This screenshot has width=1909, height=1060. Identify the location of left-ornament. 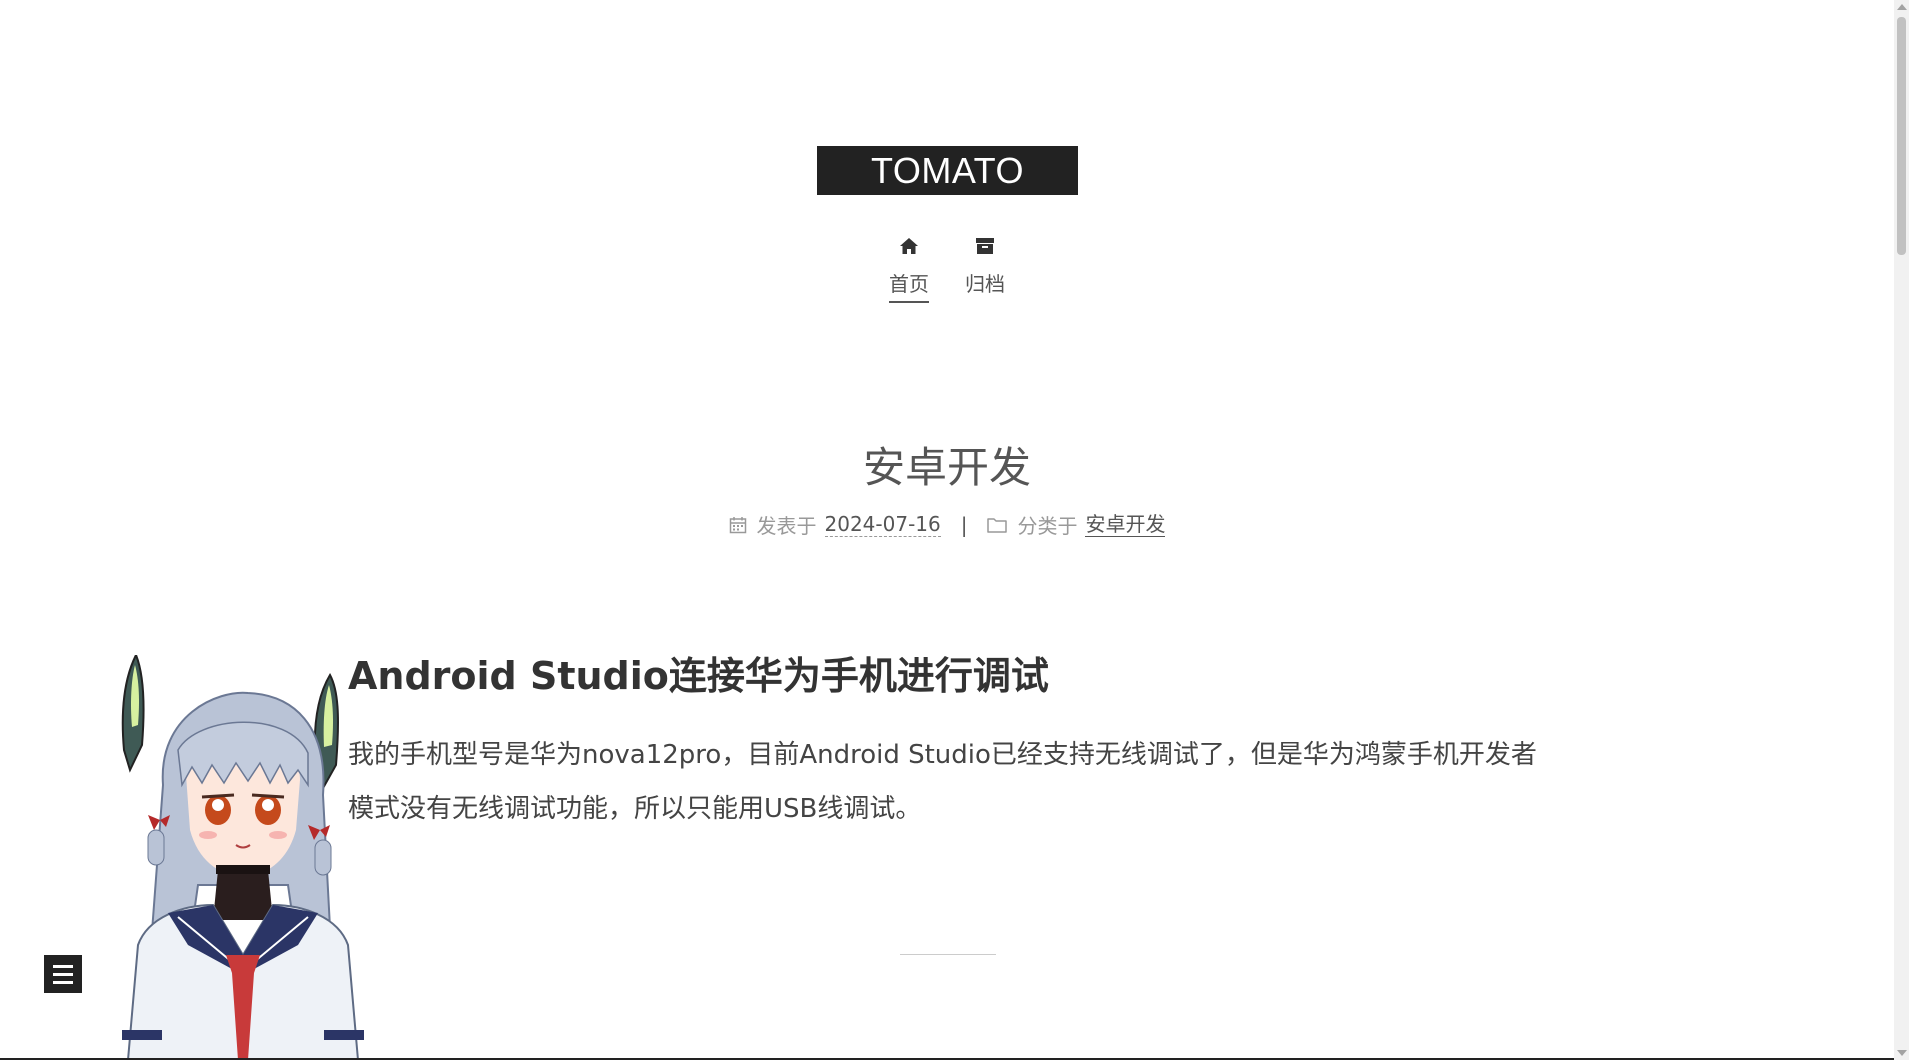
(133, 714).